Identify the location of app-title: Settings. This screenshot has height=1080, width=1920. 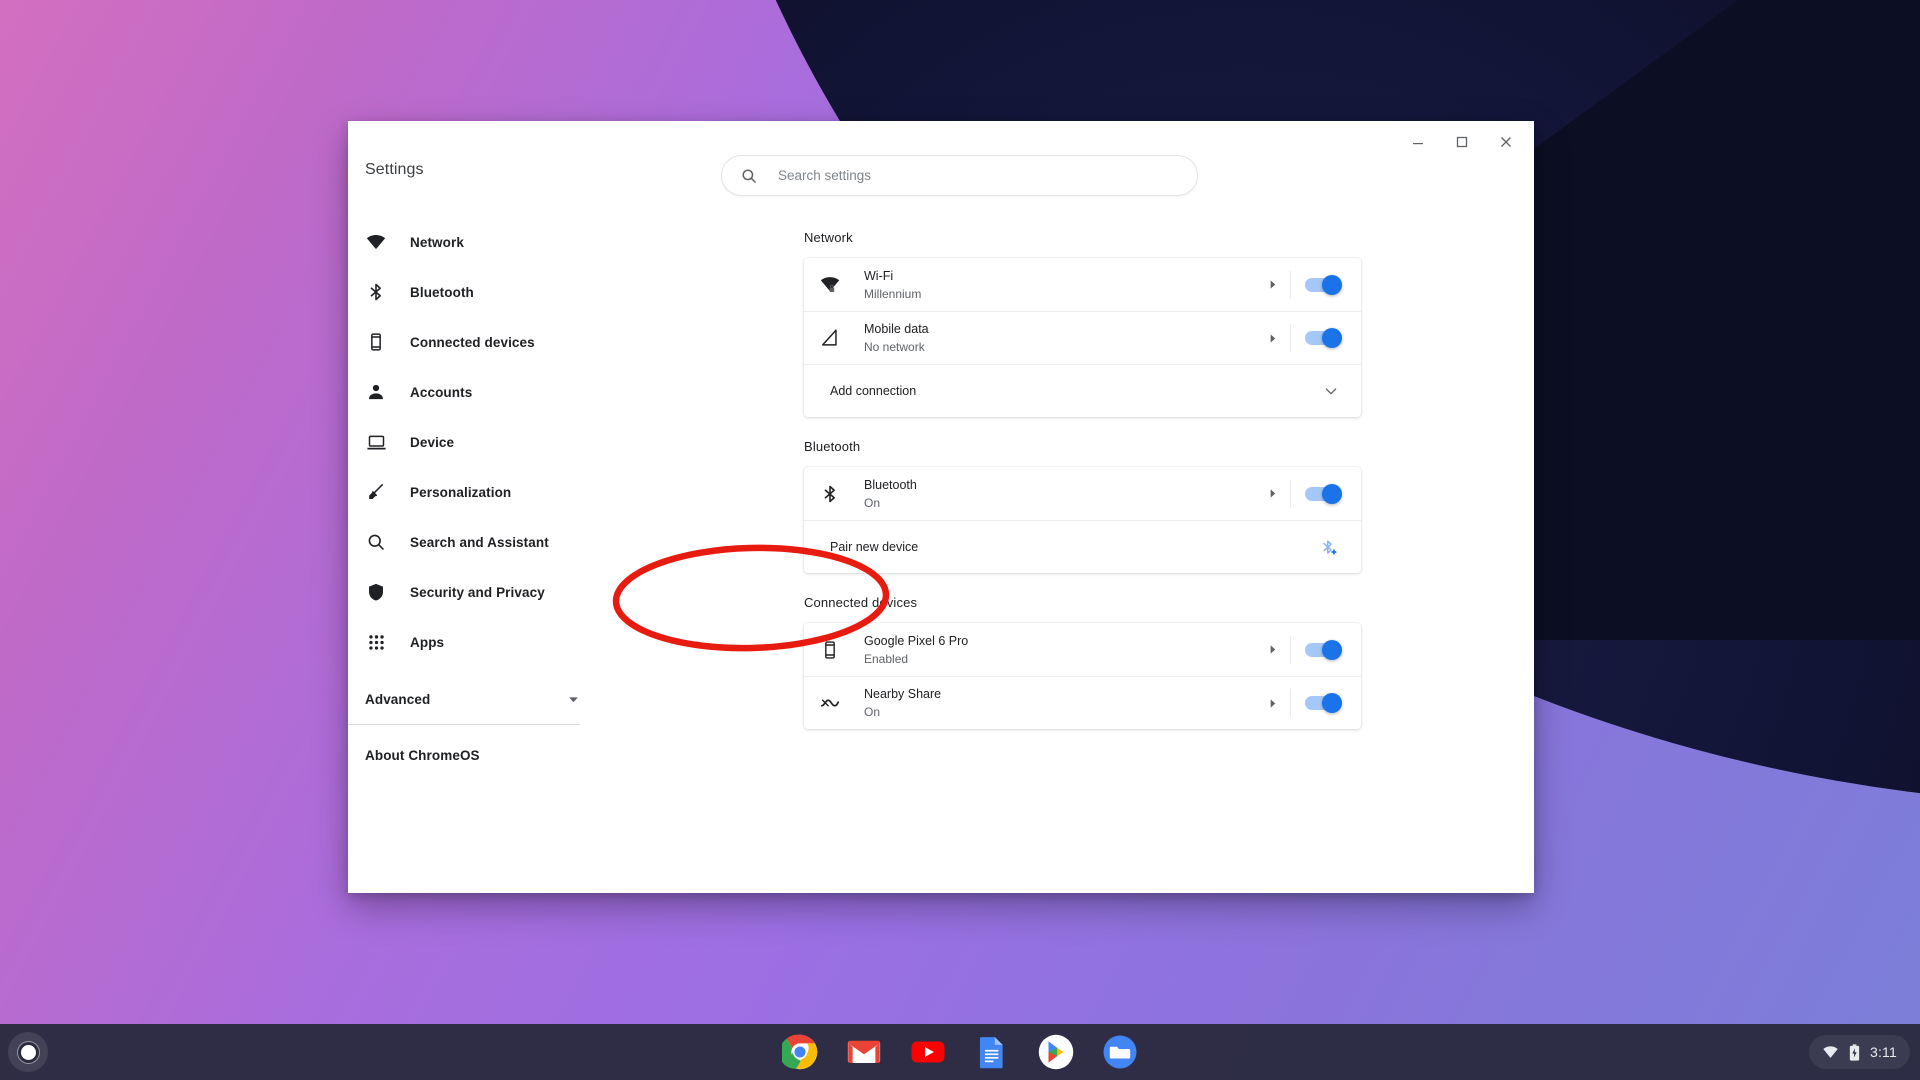
(394, 169).